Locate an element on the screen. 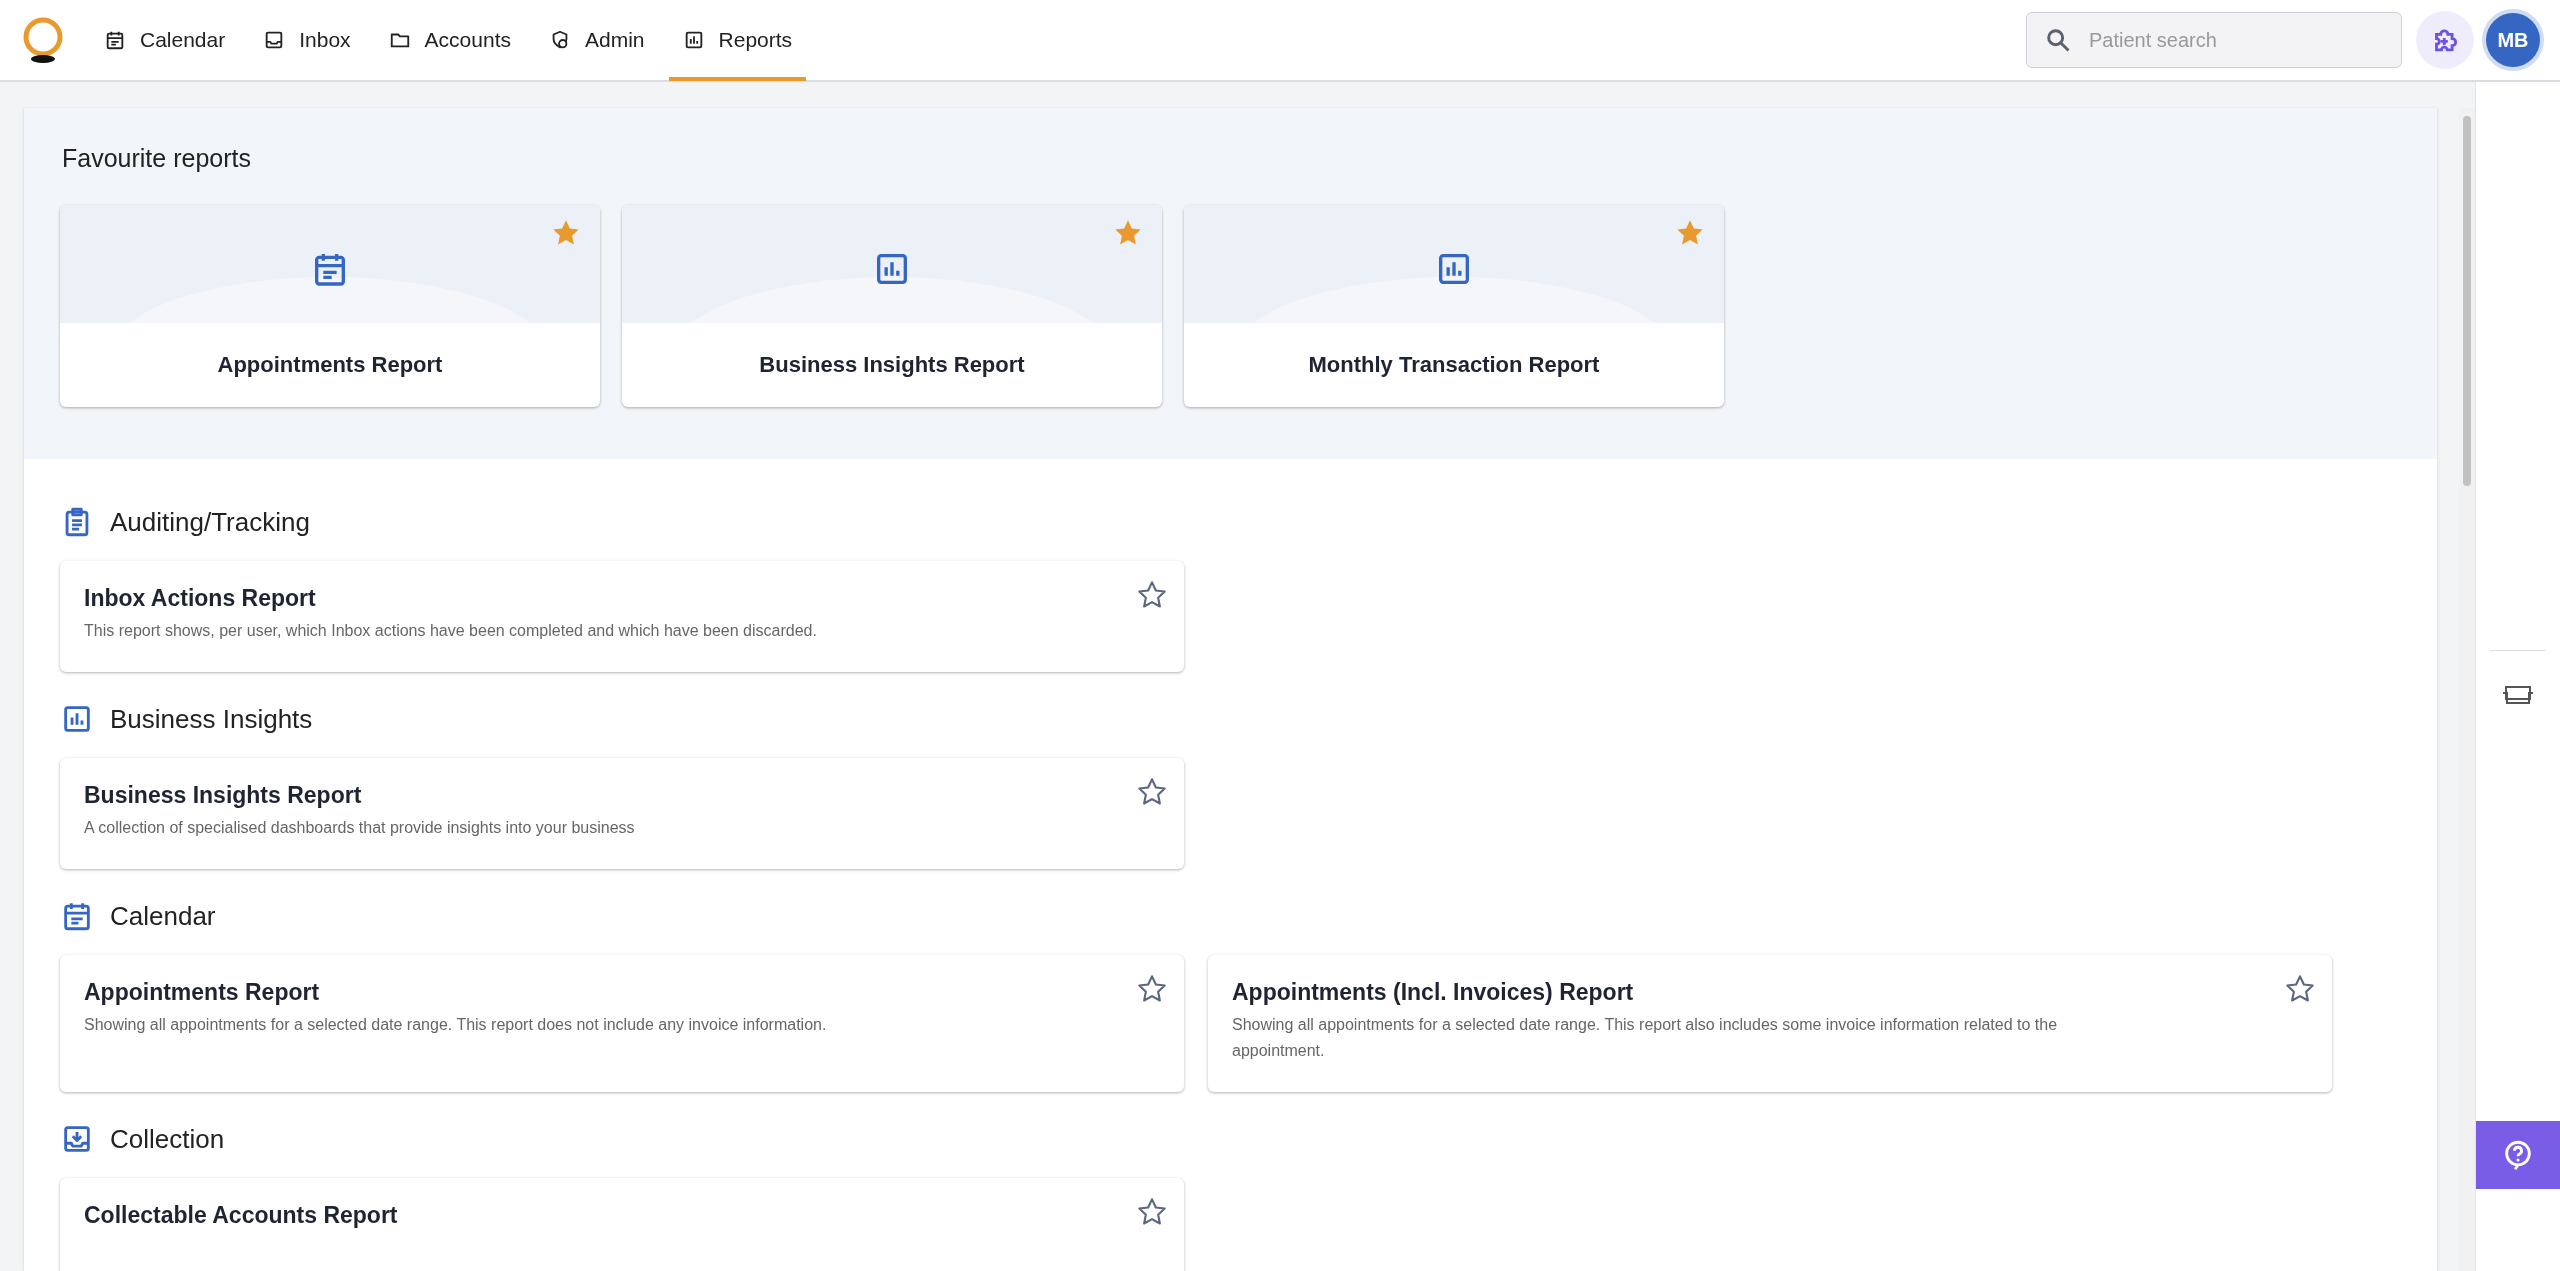 The width and height of the screenshot is (2560, 1271). report-description: This report shows, per user, which Inbox actions have been completed and which have been discarded. is located at coordinates (451, 631).